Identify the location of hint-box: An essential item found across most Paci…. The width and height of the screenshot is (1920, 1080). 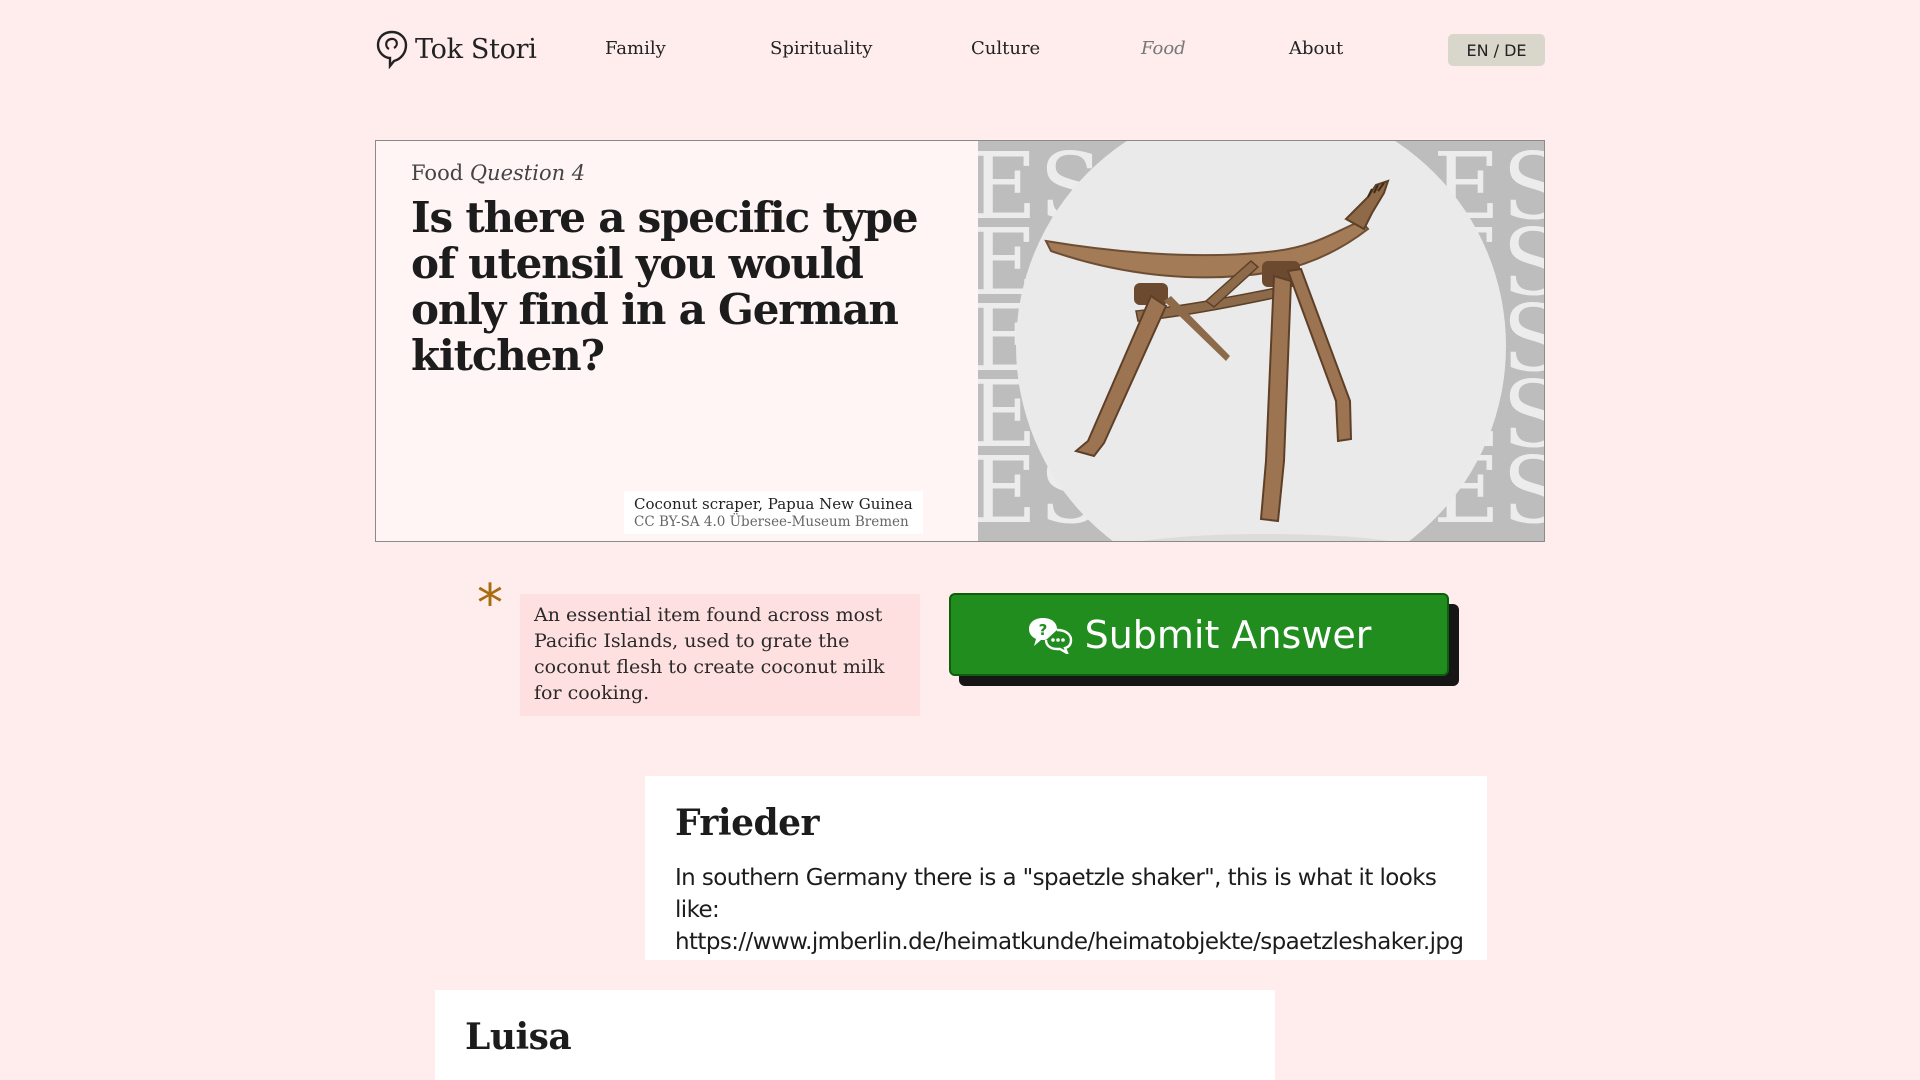
(720, 655).